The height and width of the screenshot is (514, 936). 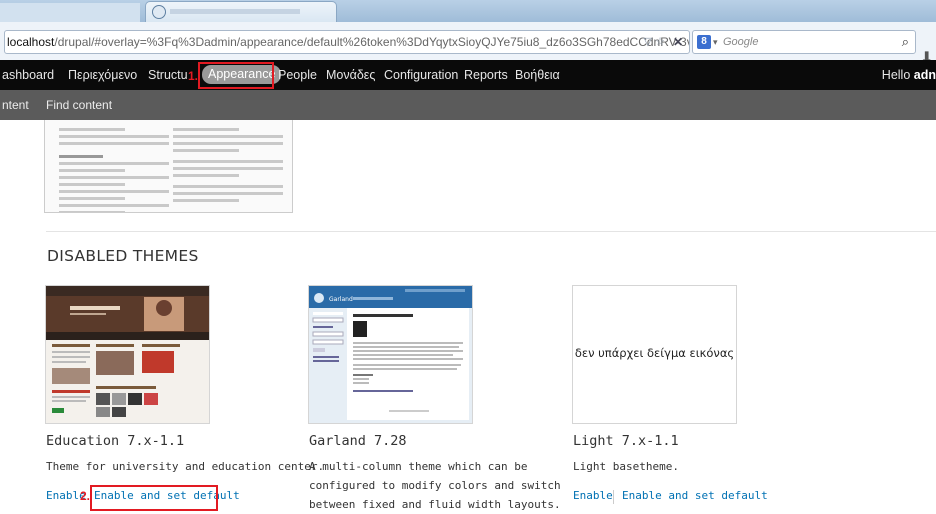 I want to click on appearance-highlight-box, so click(x=236, y=75).